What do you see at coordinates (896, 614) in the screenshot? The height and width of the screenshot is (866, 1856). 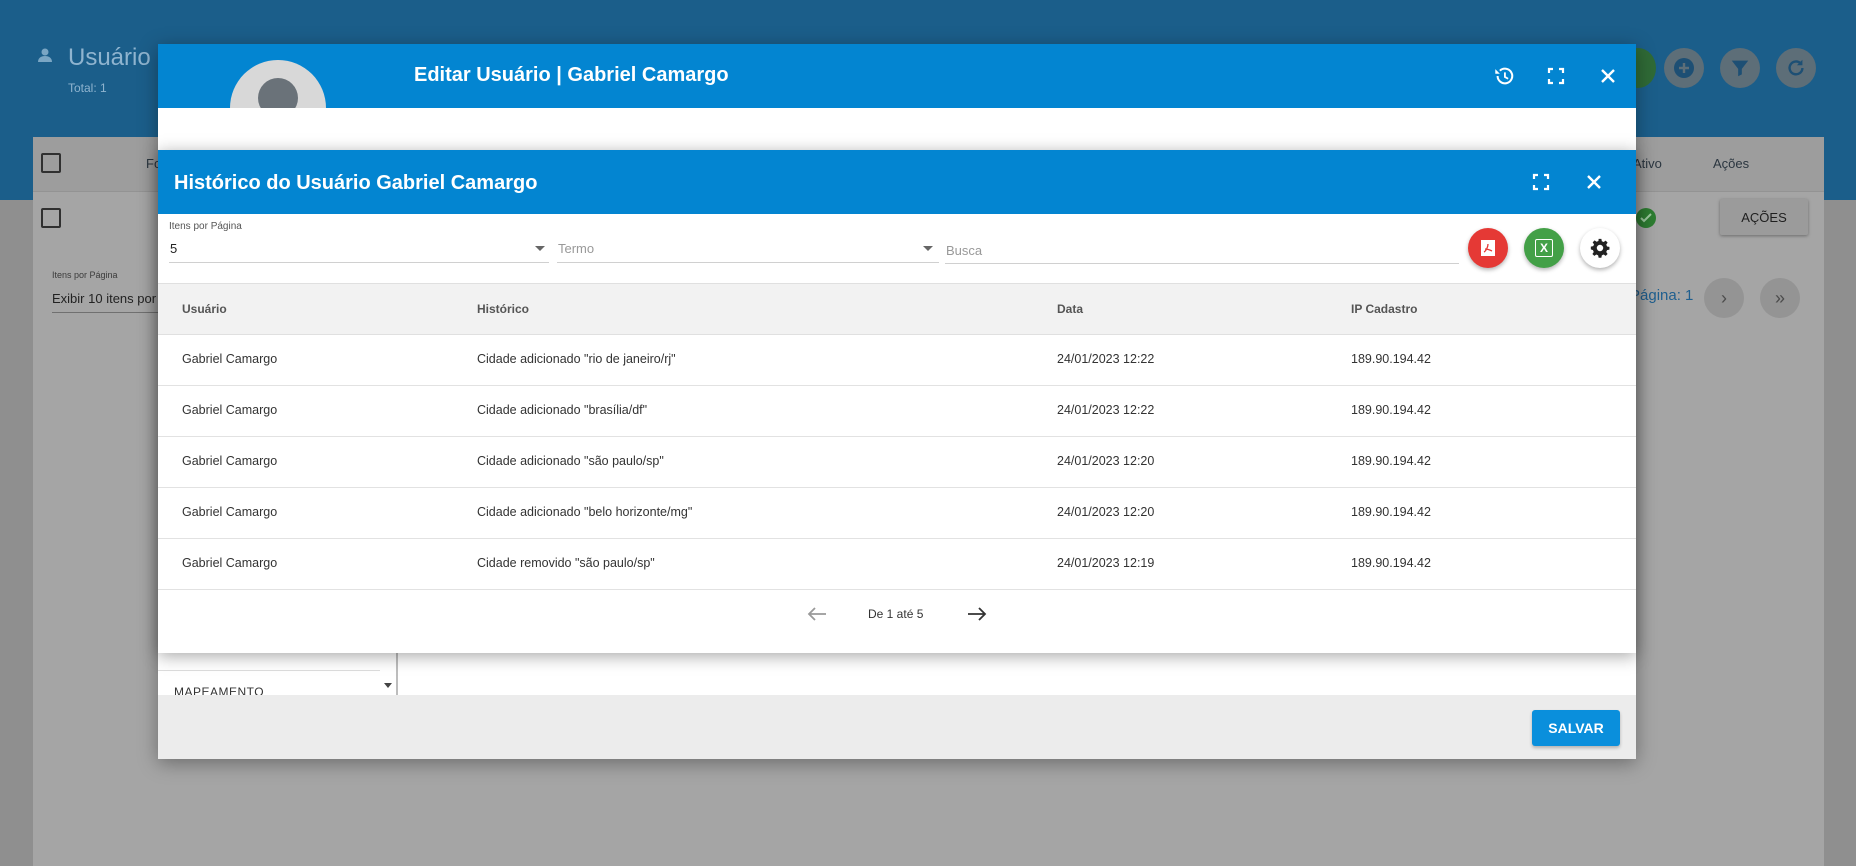 I see `pager-text: De 1 até 5` at bounding box center [896, 614].